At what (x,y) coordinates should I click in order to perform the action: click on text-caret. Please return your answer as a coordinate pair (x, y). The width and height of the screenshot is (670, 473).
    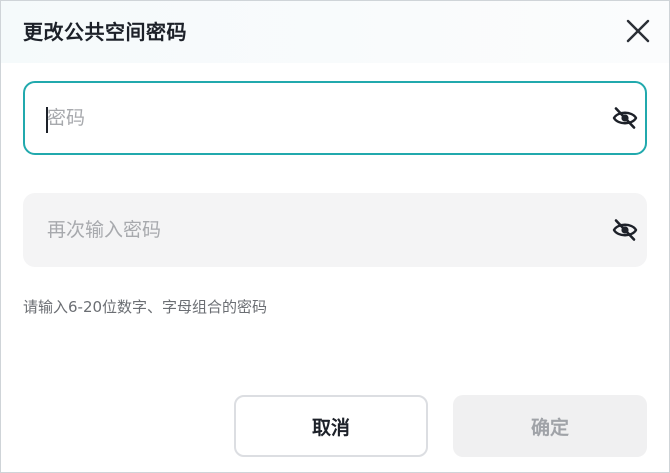
    Looking at the image, I should click on (47, 120).